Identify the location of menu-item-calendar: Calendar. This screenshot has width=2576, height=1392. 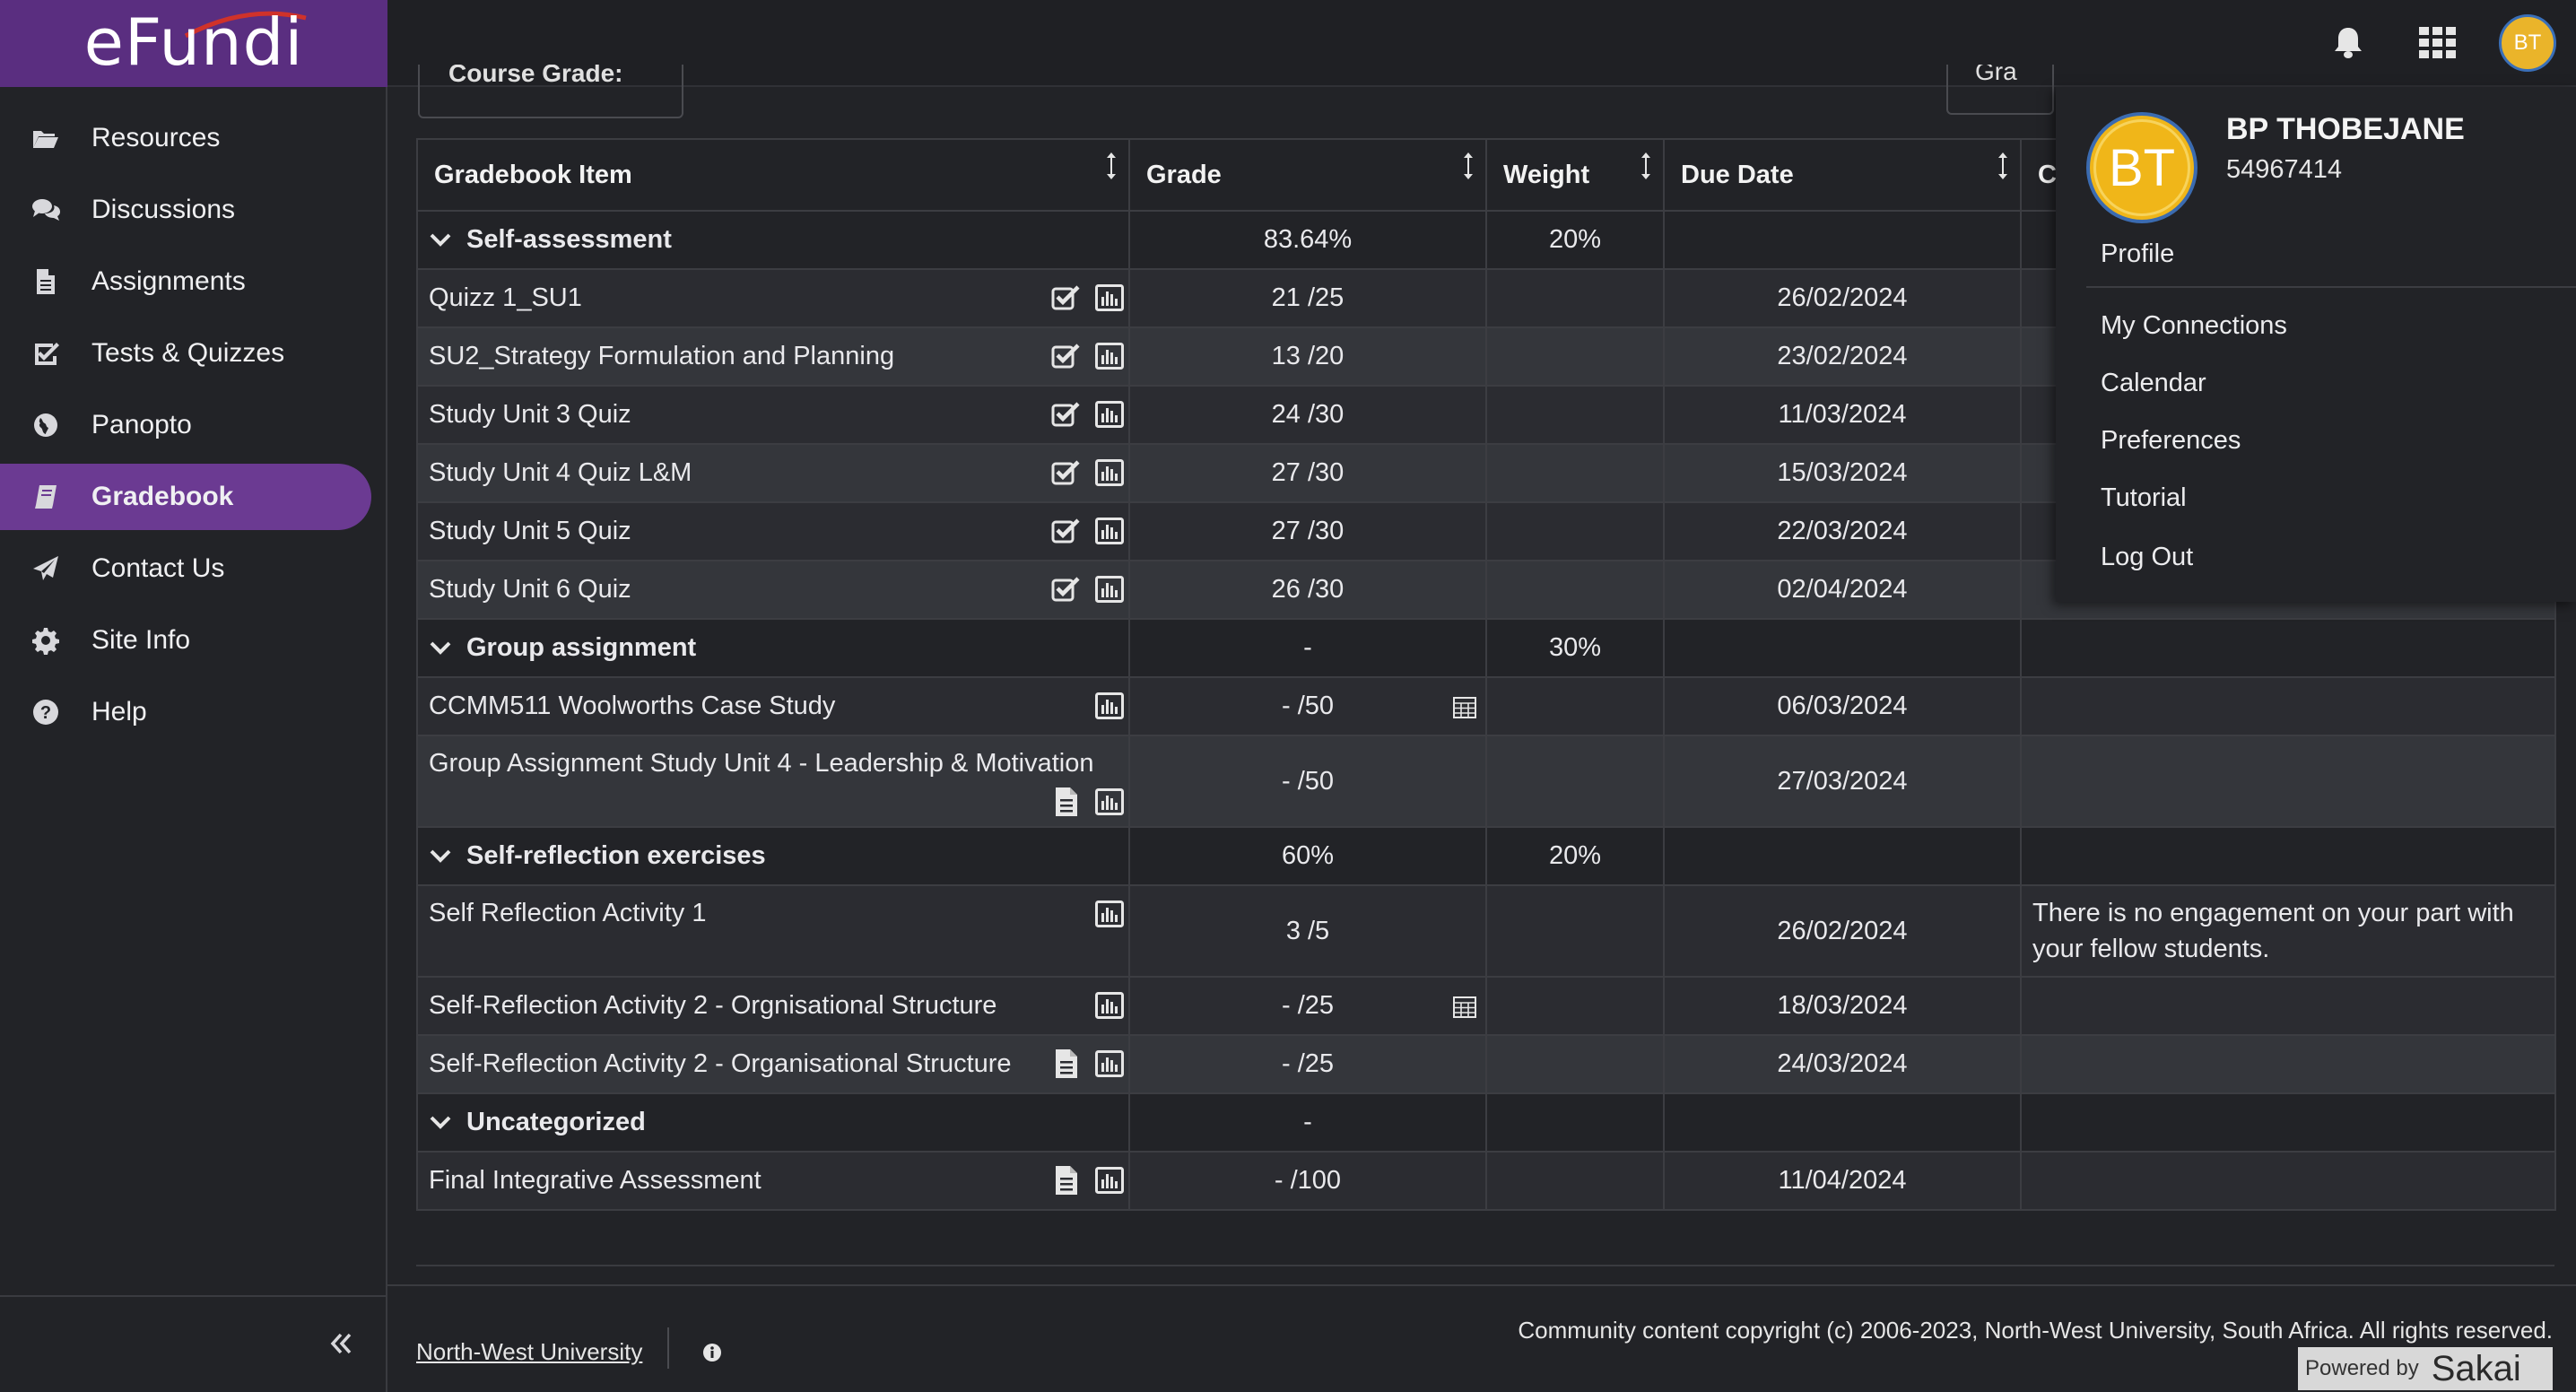
(2153, 384).